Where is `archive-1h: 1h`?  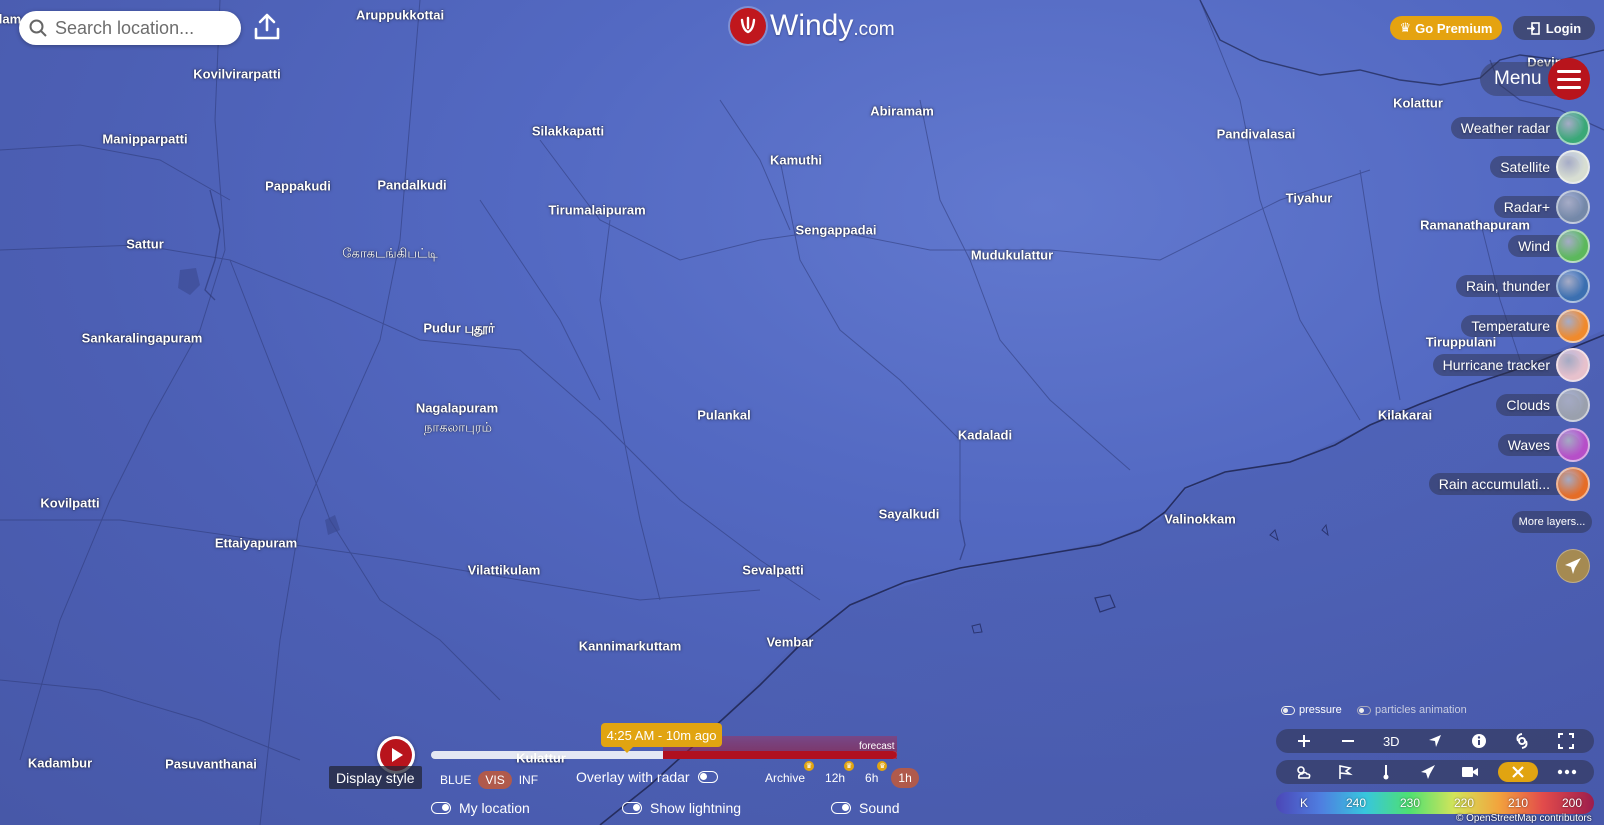
archive-1h: 1h is located at coordinates (905, 778).